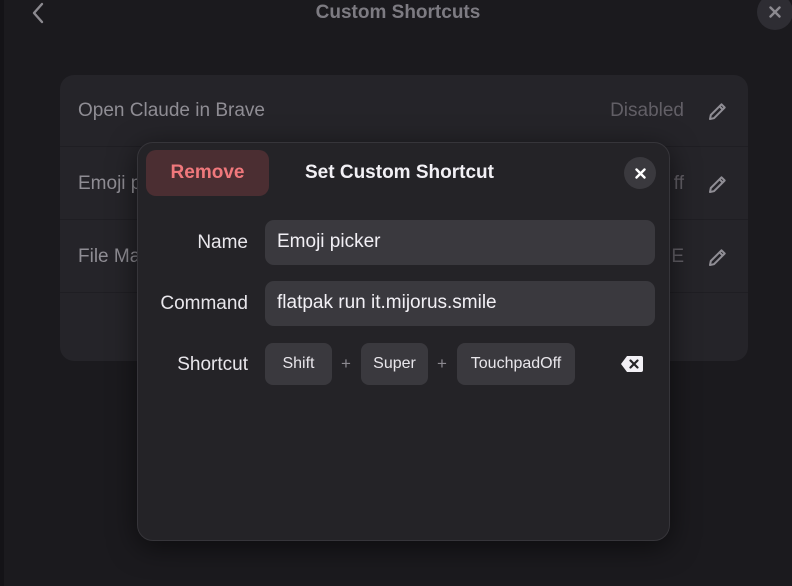 This screenshot has height=586, width=792. What do you see at coordinates (171, 110) in the screenshot?
I see `shortcut-name: Open Claude in Brave` at bounding box center [171, 110].